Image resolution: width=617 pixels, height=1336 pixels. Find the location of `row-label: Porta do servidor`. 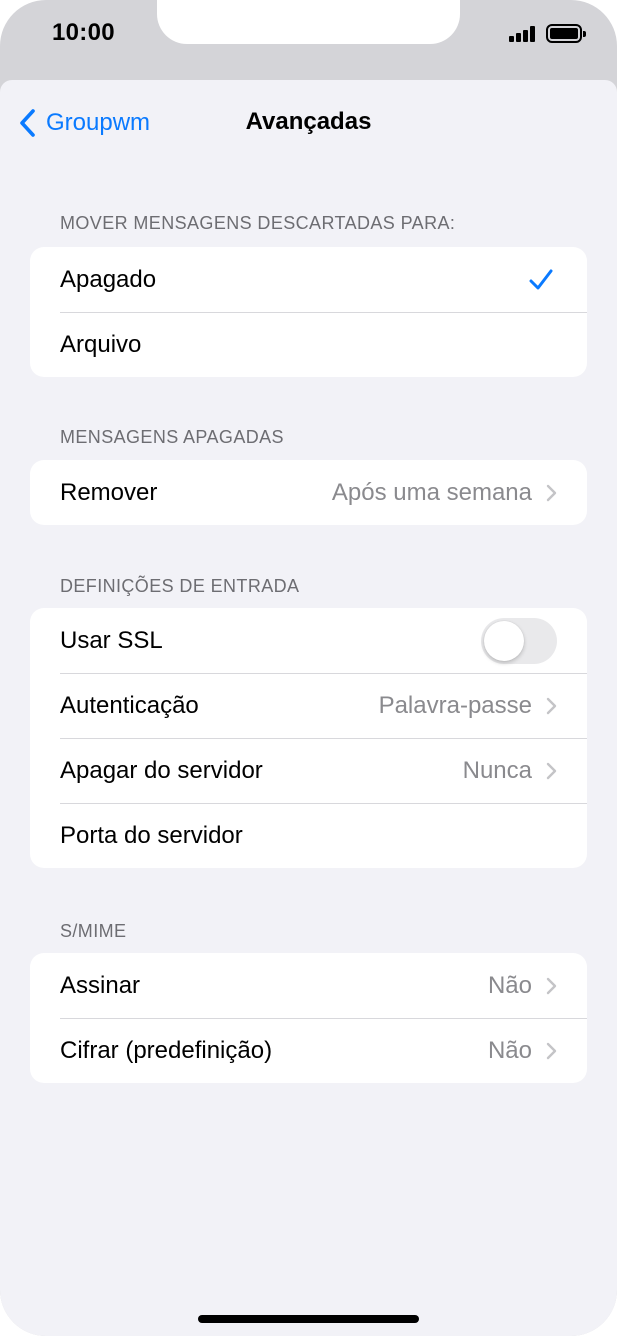

row-label: Porta do servidor is located at coordinates (151, 835).